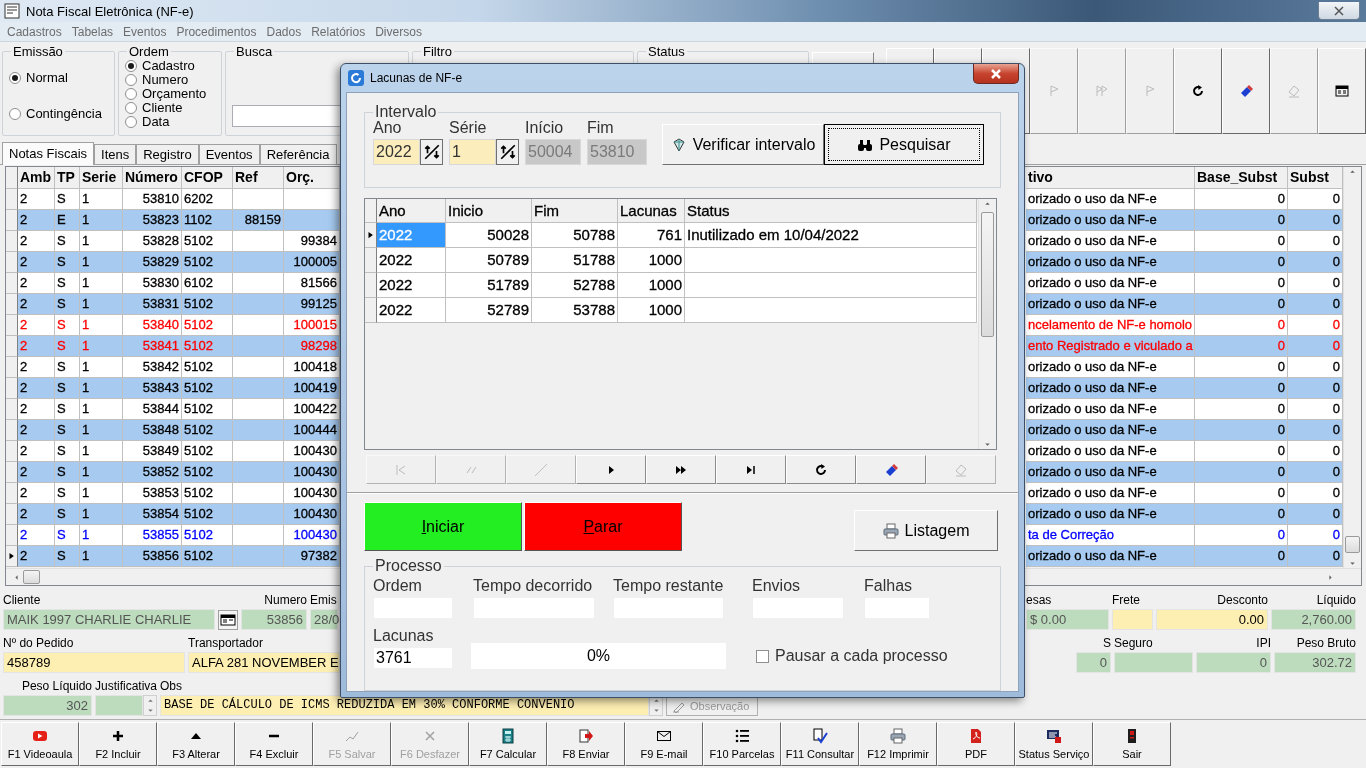 Image resolution: width=1366 pixels, height=768 pixels. What do you see at coordinates (398, 586) in the screenshot?
I see `field-label: Ordem` at bounding box center [398, 586].